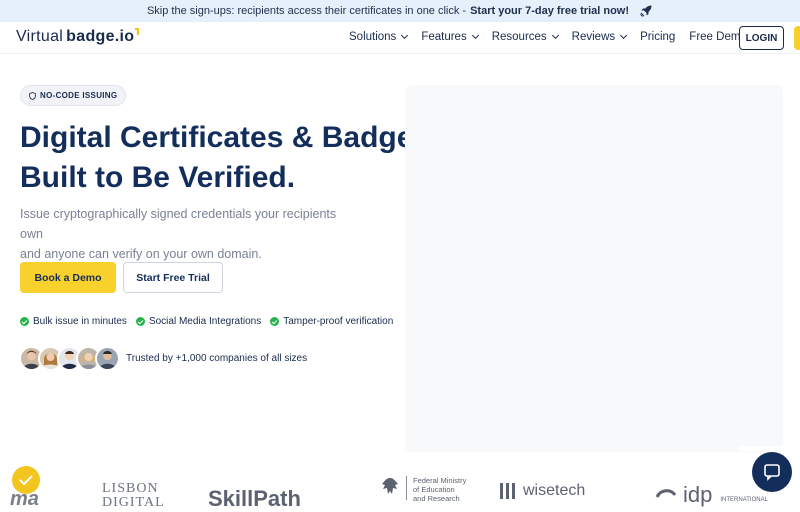 This screenshot has height=512, width=800. What do you see at coordinates (80, 321) in the screenshot?
I see `feature-label: Bulk issue in minutes` at bounding box center [80, 321].